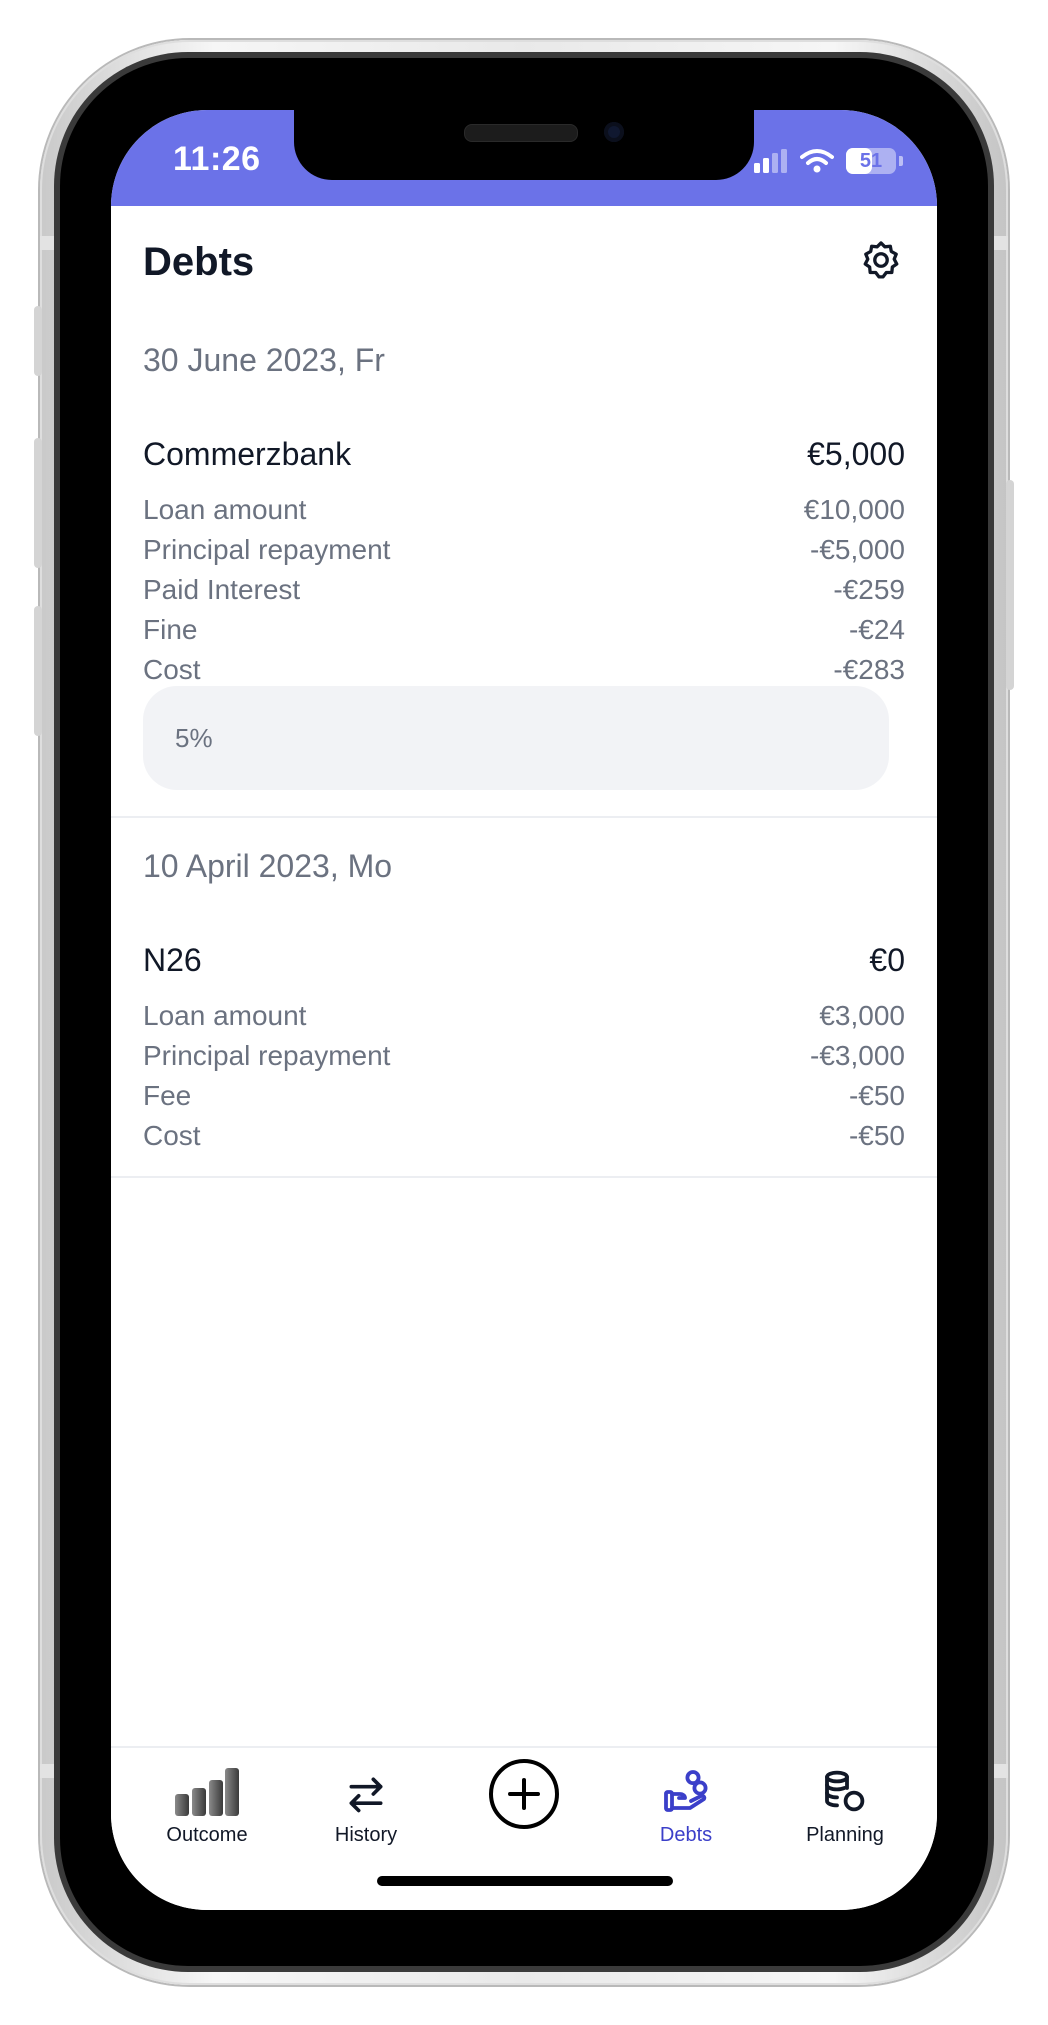 This screenshot has height=2025, width=1048. I want to click on detail-row: Fine -€24, so click(524, 630).